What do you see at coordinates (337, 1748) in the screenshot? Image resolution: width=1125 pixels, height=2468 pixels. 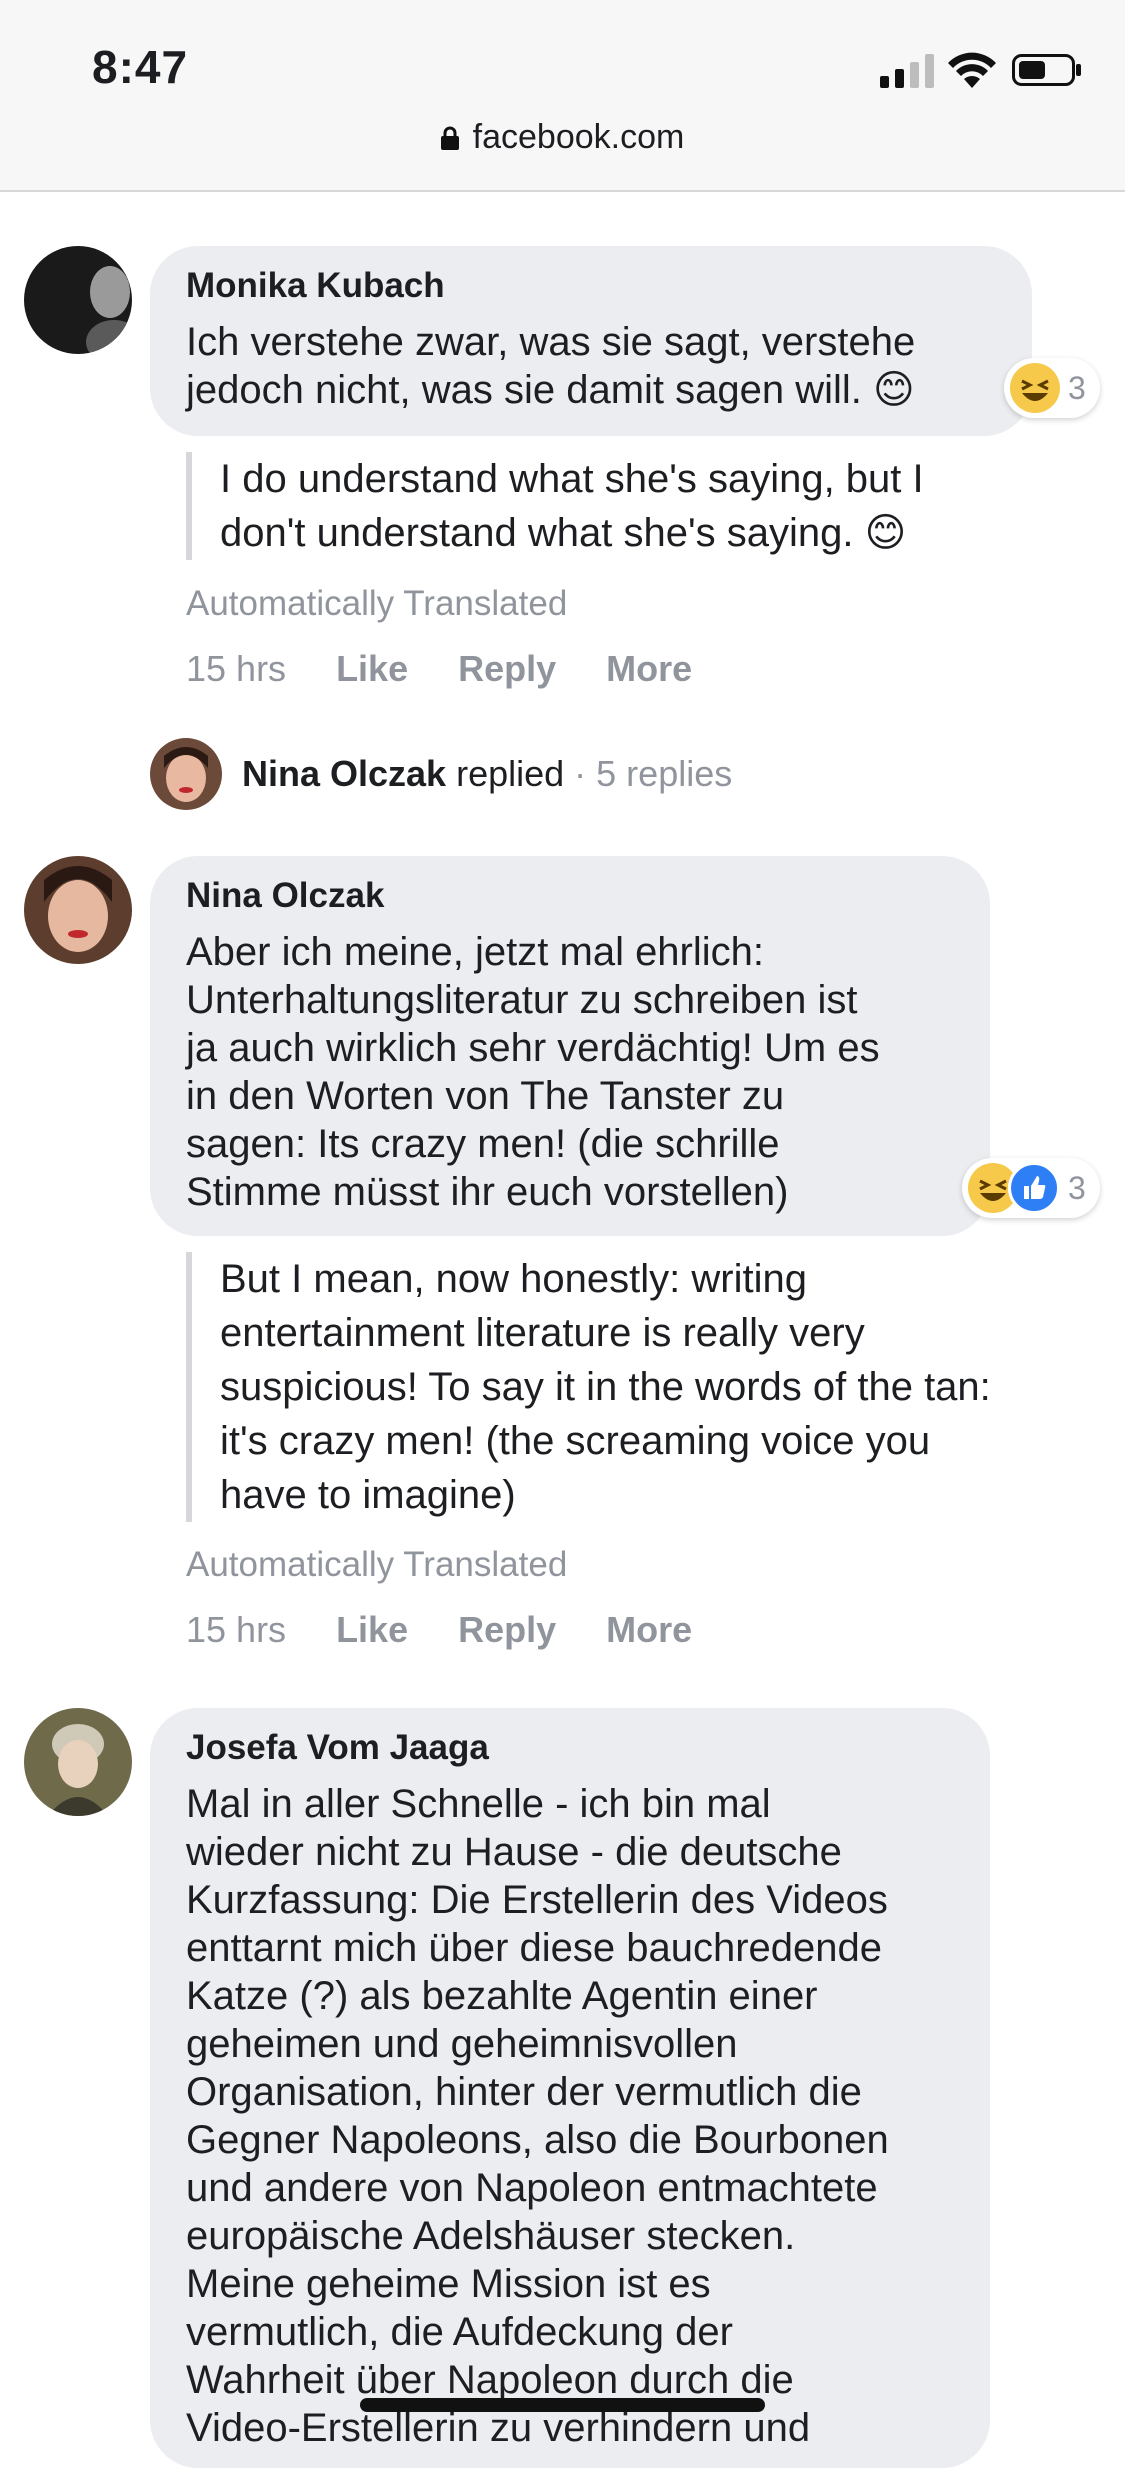 I see `comment-author: Josefa Vom Jaaga` at bounding box center [337, 1748].